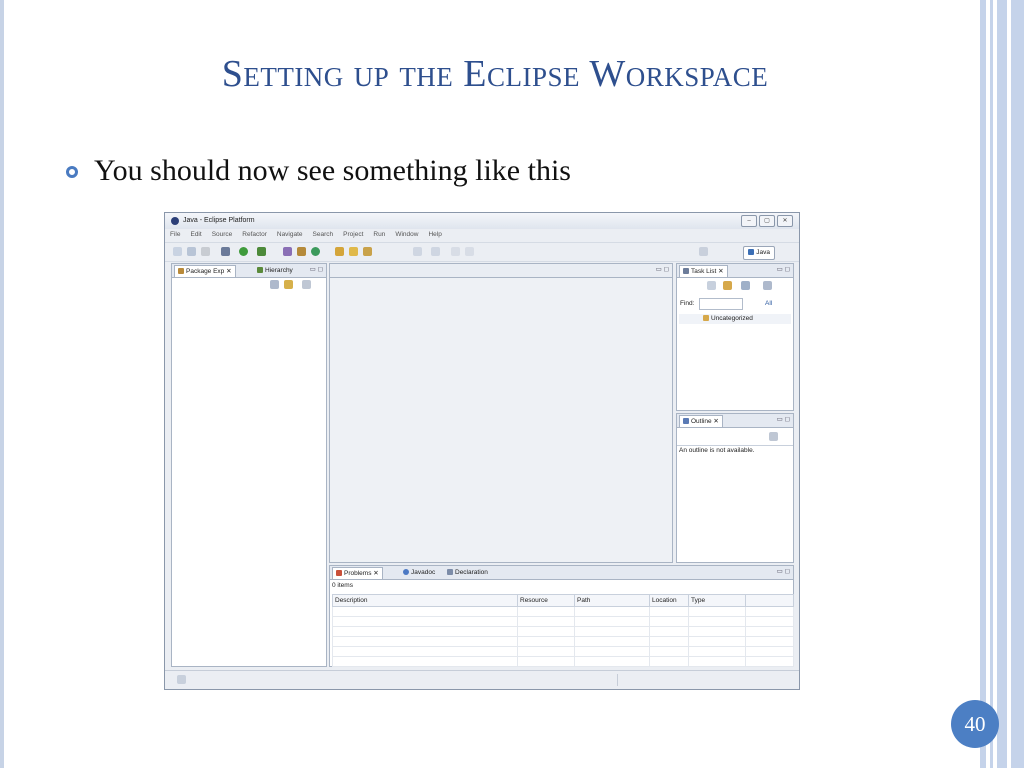 The width and height of the screenshot is (1024, 768). Describe the element at coordinates (785, 221) in the screenshot. I see `close-button: ✕` at that location.